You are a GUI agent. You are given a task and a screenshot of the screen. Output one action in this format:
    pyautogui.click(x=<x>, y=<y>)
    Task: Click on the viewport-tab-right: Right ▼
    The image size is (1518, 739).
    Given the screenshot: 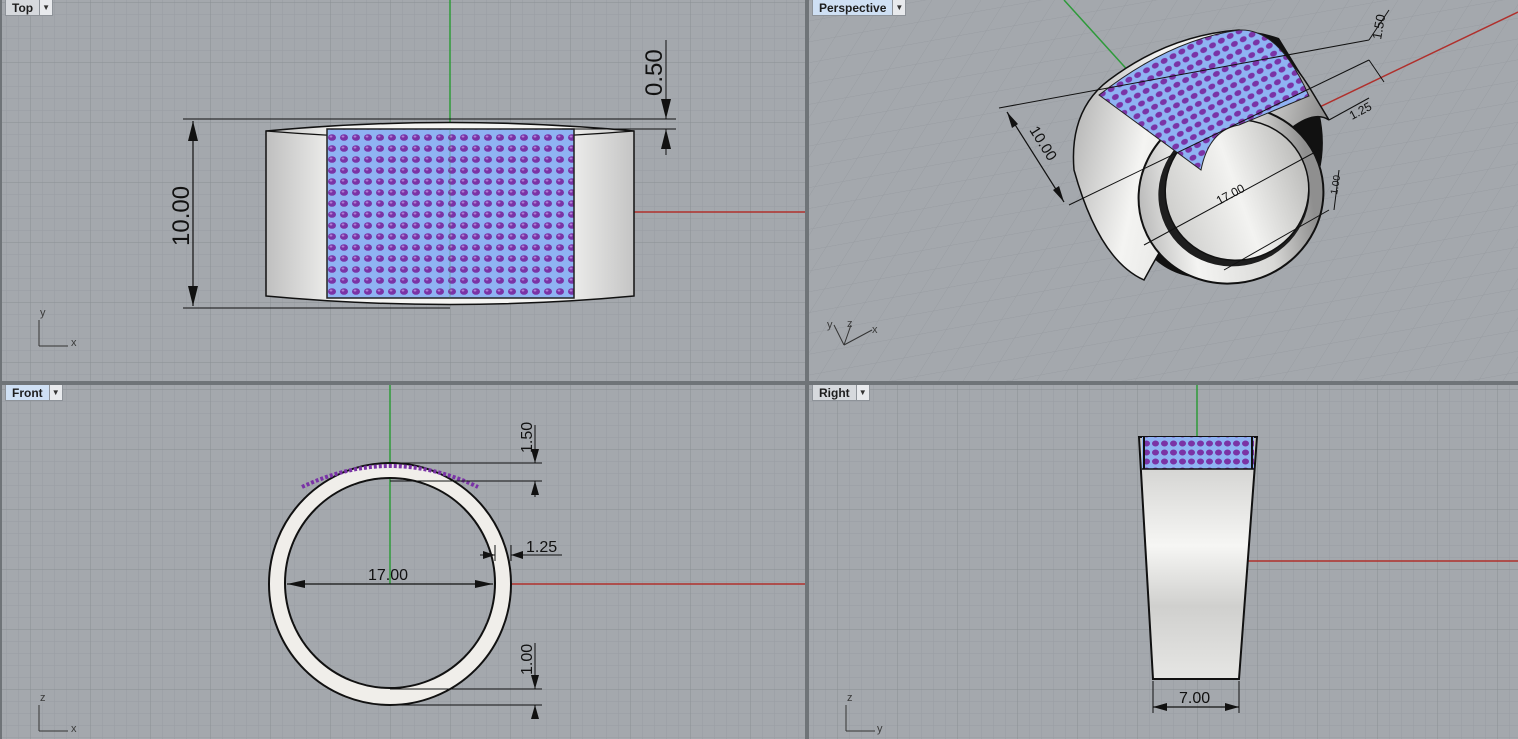 What is the action you would take?
    pyautogui.click(x=841, y=393)
    